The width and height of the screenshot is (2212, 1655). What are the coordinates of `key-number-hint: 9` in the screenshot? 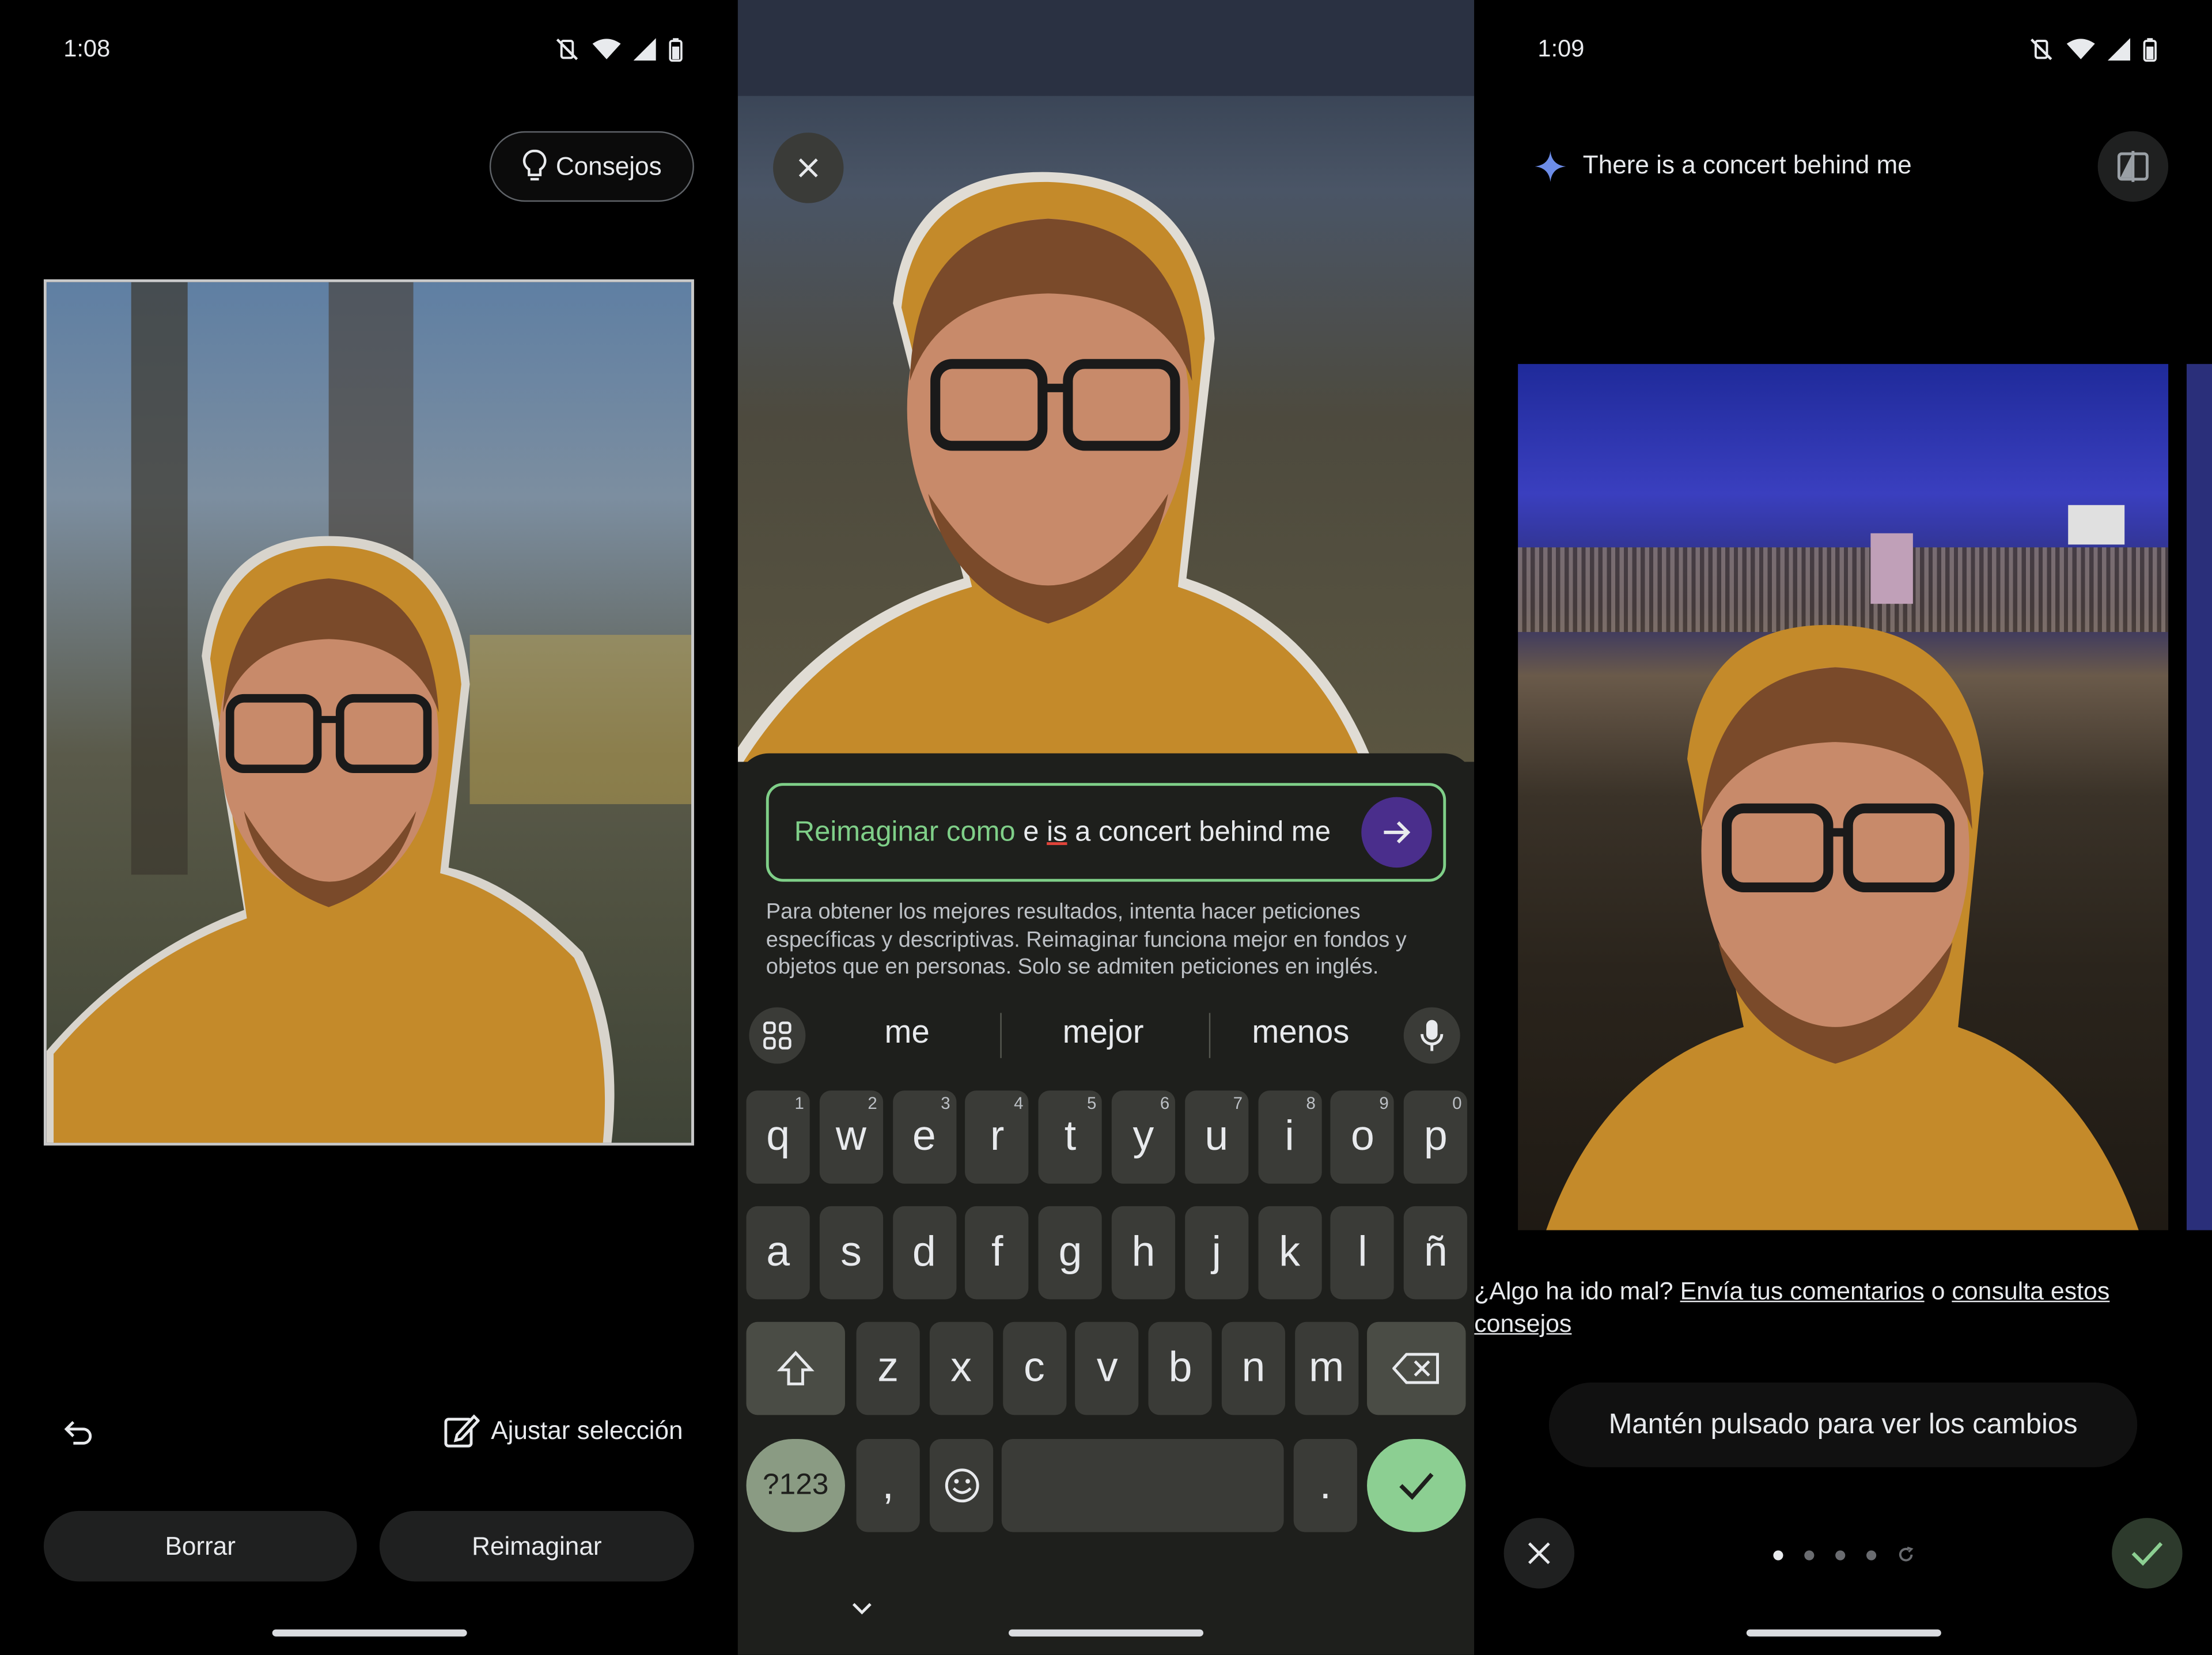 It's located at (1384, 1103).